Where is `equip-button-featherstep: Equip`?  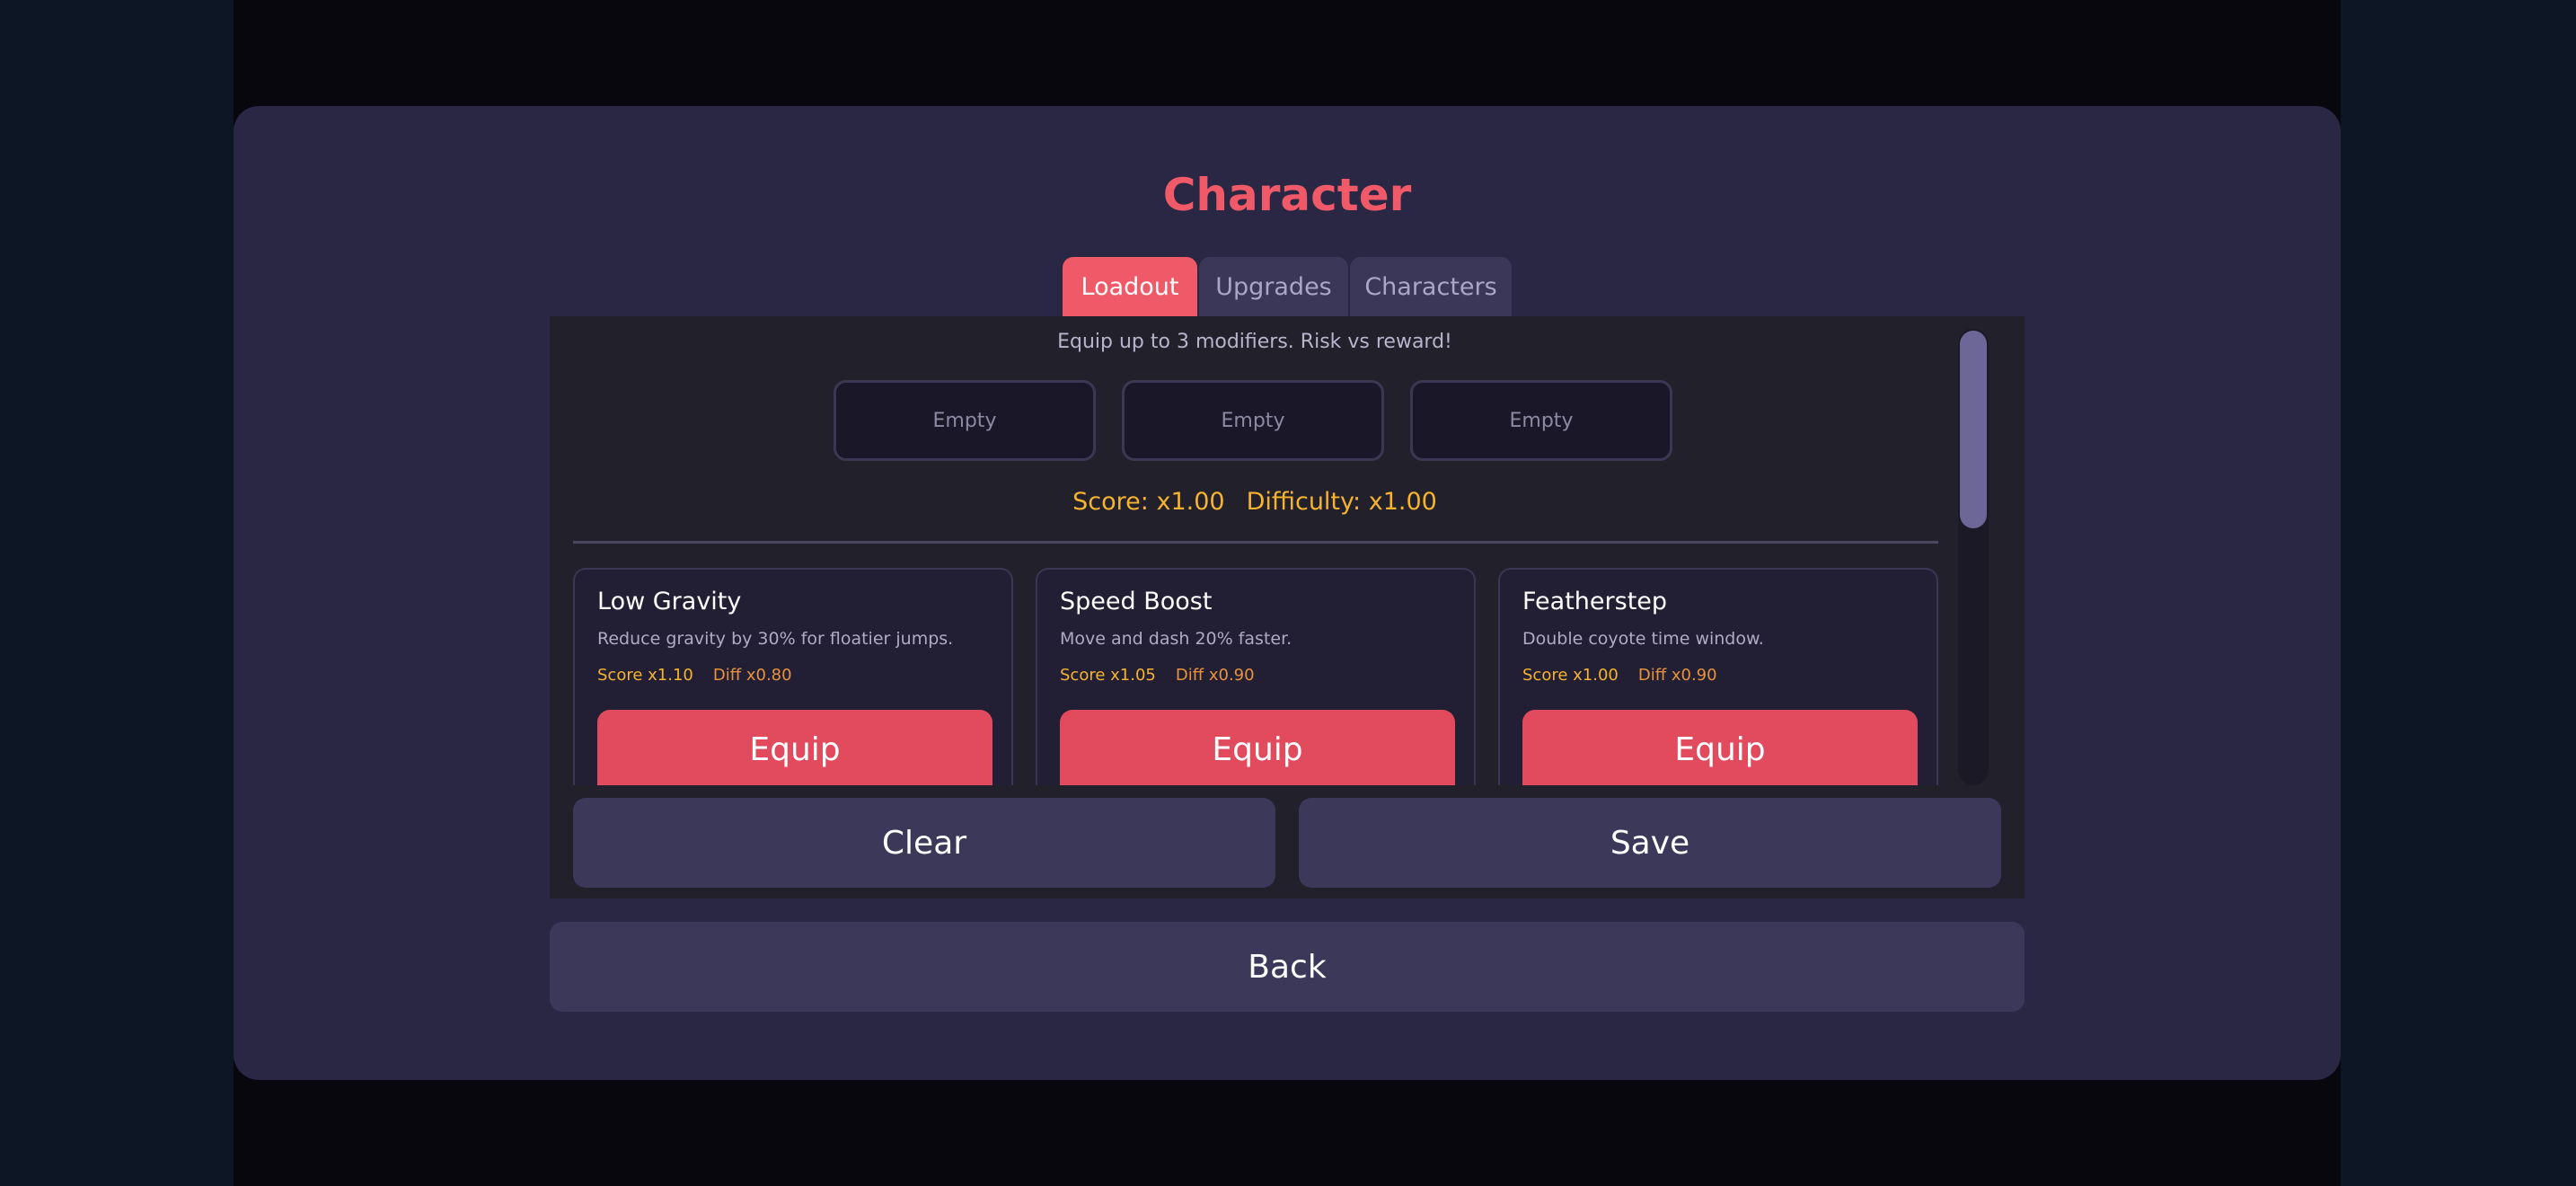
equip-button-featherstep: Equip is located at coordinates (1720, 747).